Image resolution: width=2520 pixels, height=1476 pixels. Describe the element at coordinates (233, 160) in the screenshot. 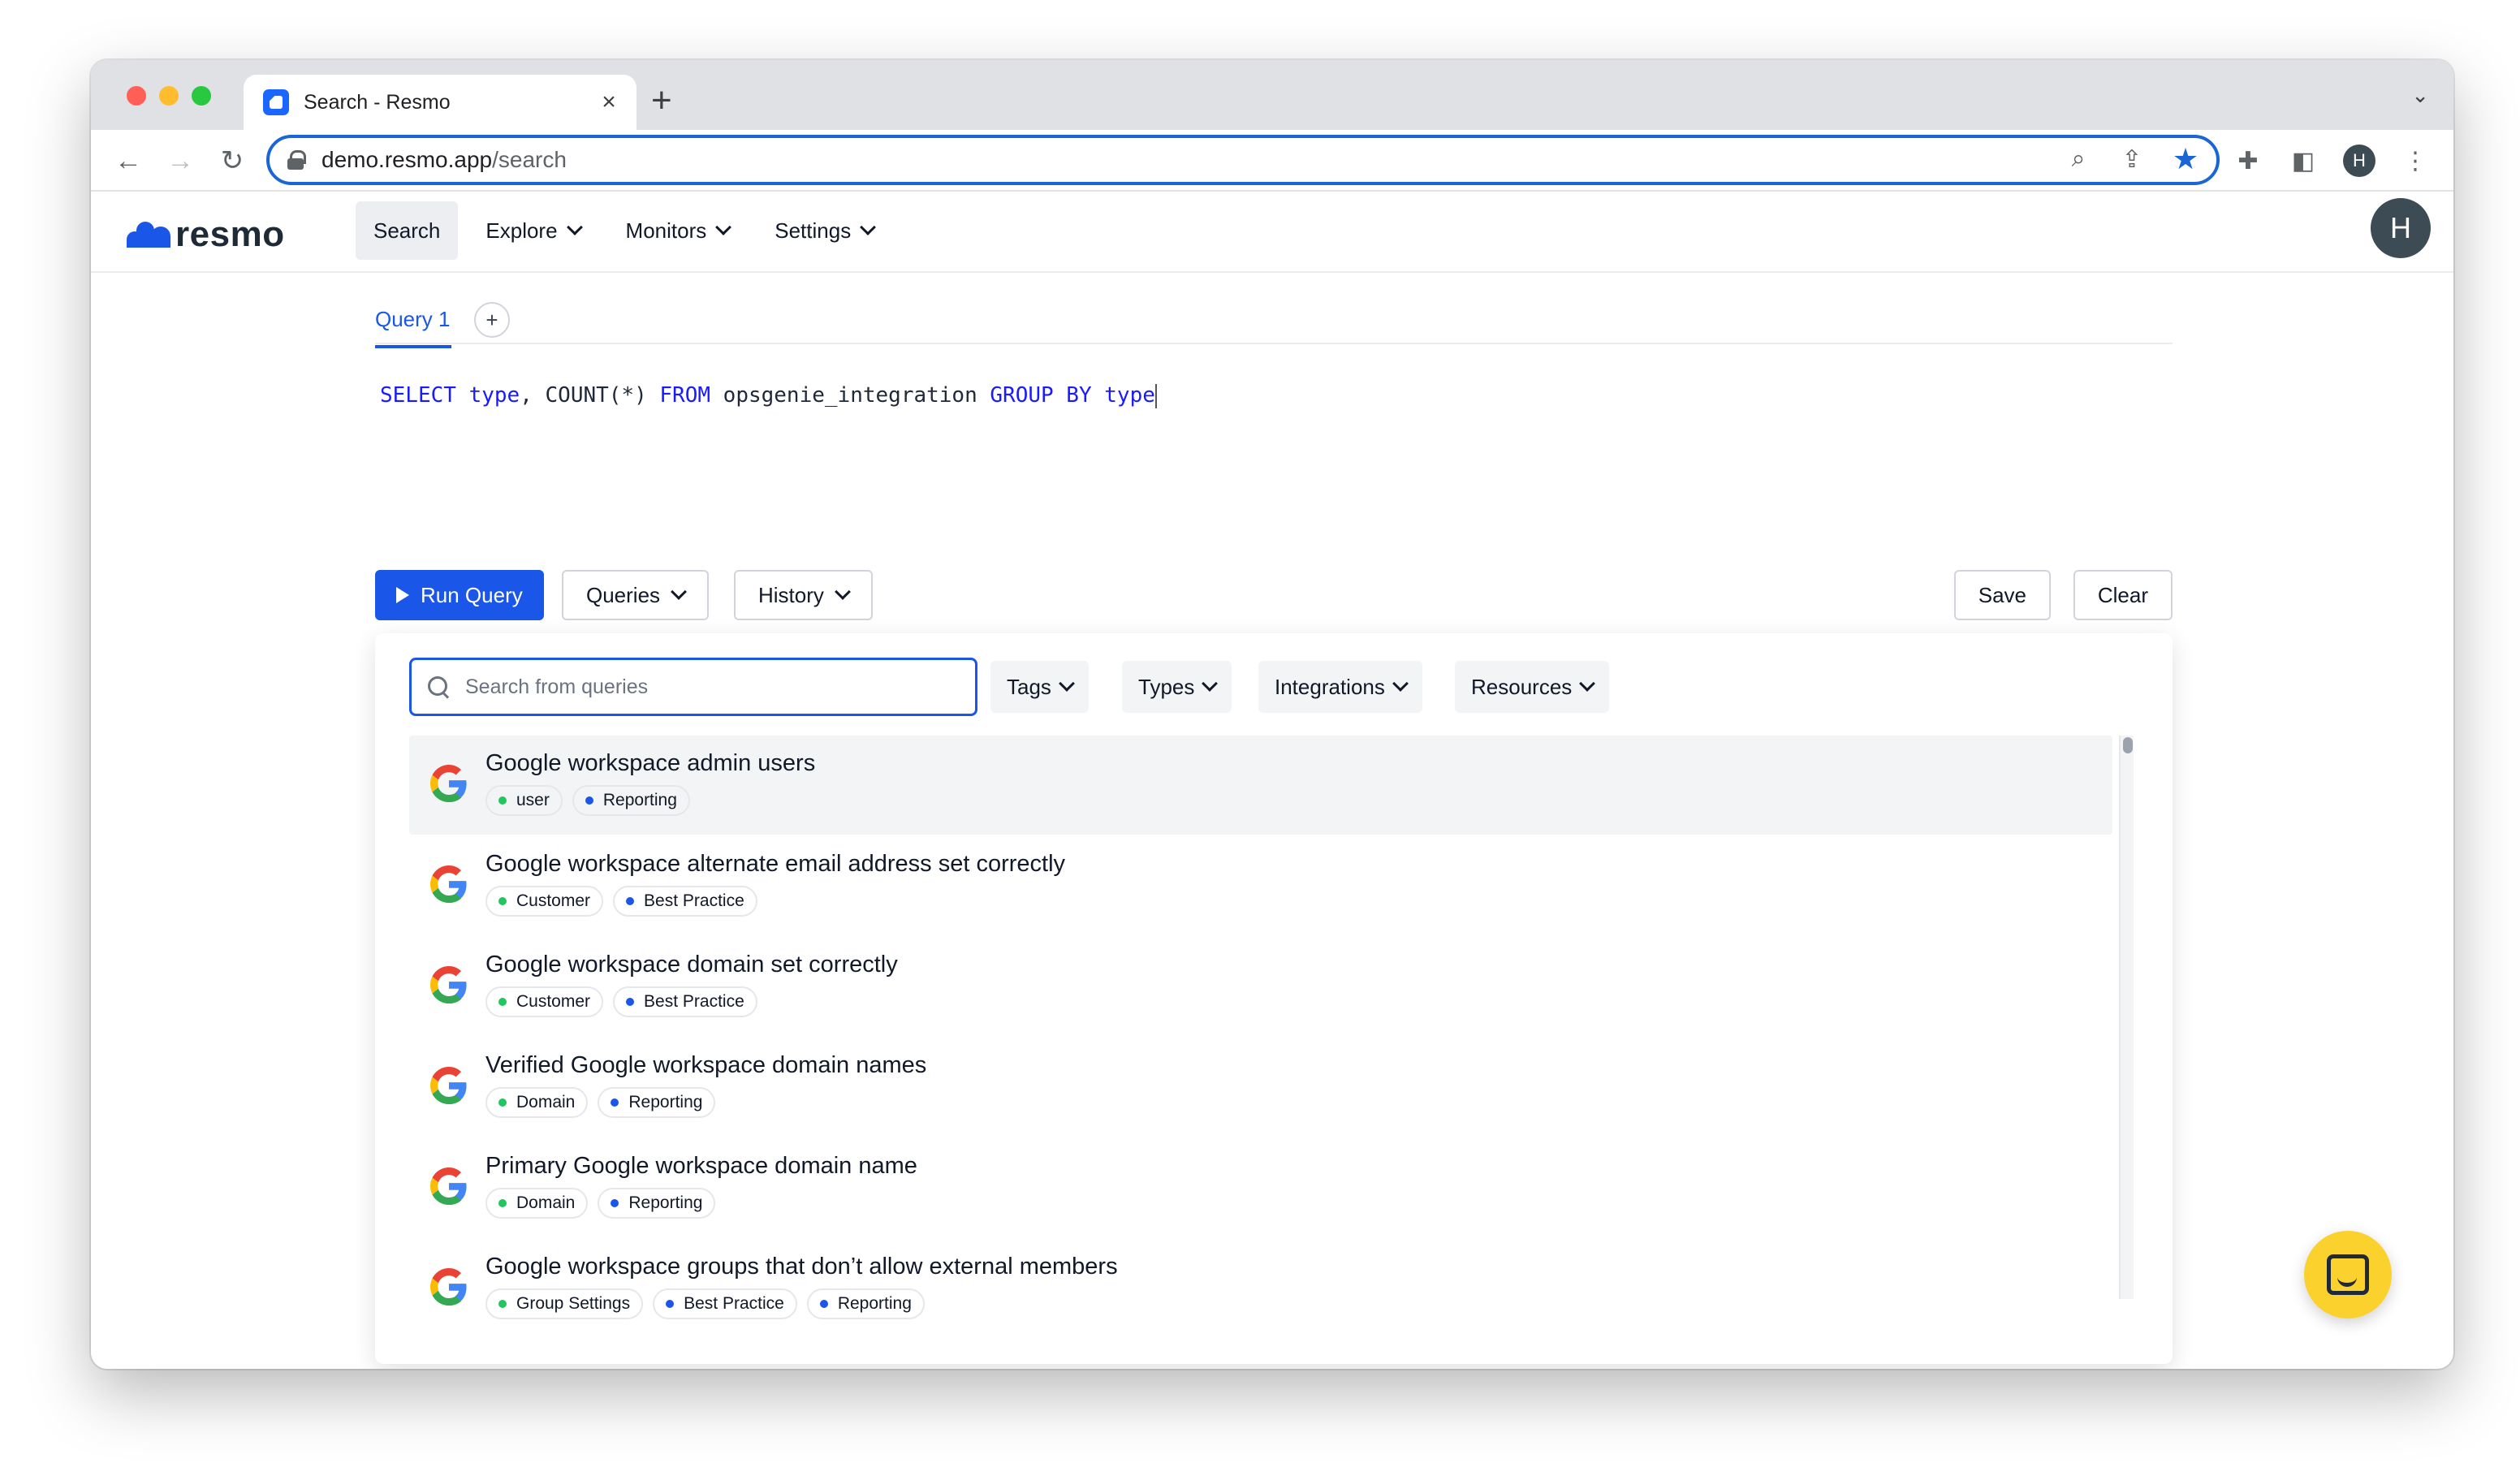

I see `reload-icon: ↻` at that location.